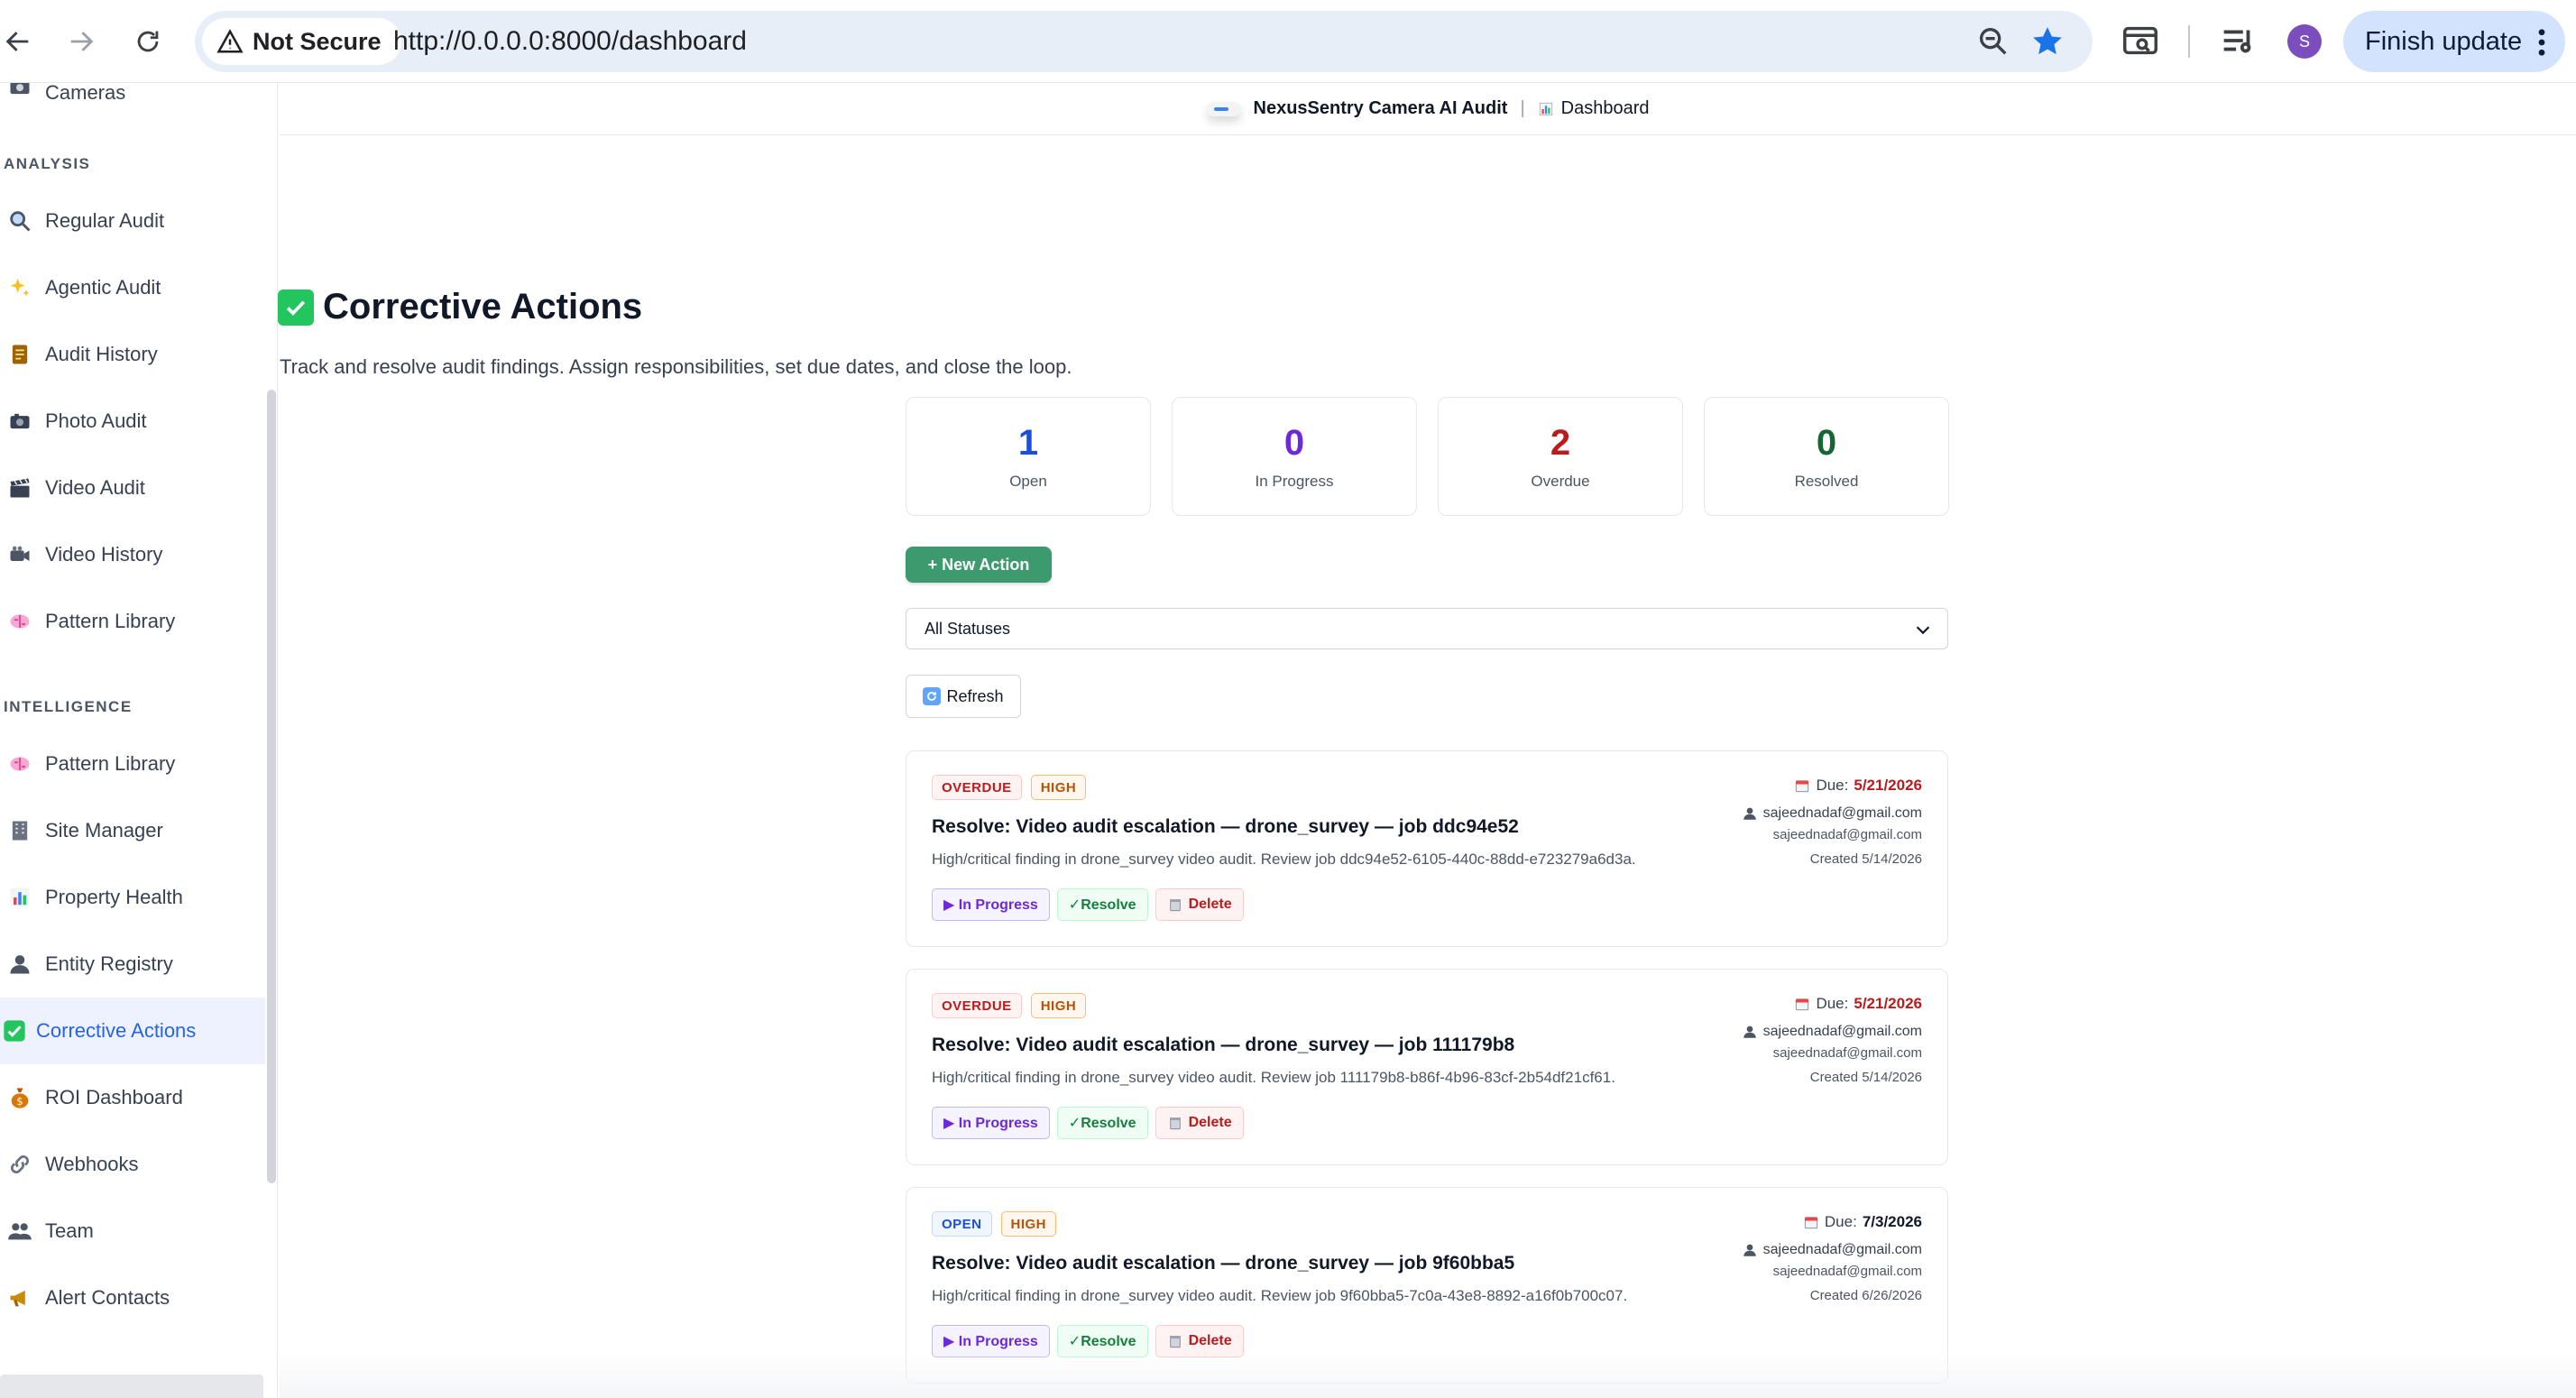 Image resolution: width=2576 pixels, height=1398 pixels. Describe the element at coordinates (1832, 785) in the screenshot. I see `due-label: Due:` at that location.